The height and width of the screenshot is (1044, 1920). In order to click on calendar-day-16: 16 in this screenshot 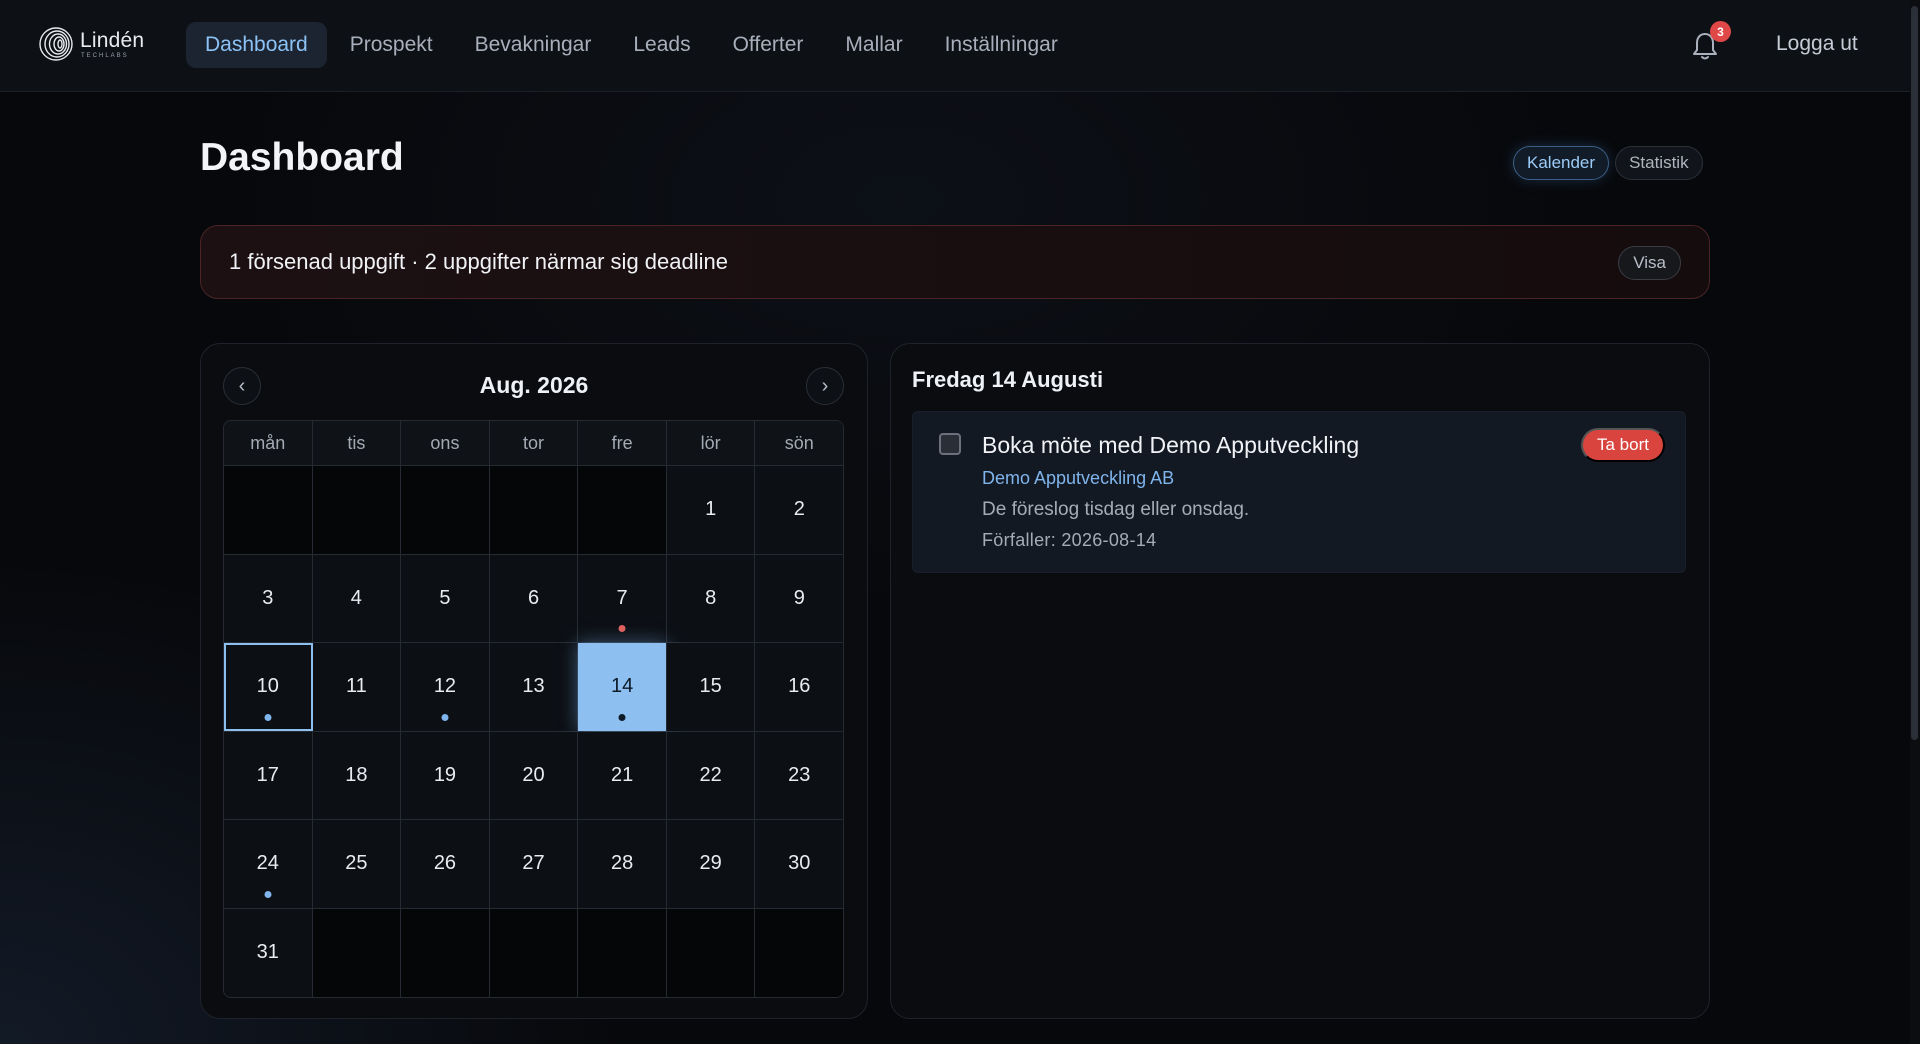, I will do `click(799, 687)`.